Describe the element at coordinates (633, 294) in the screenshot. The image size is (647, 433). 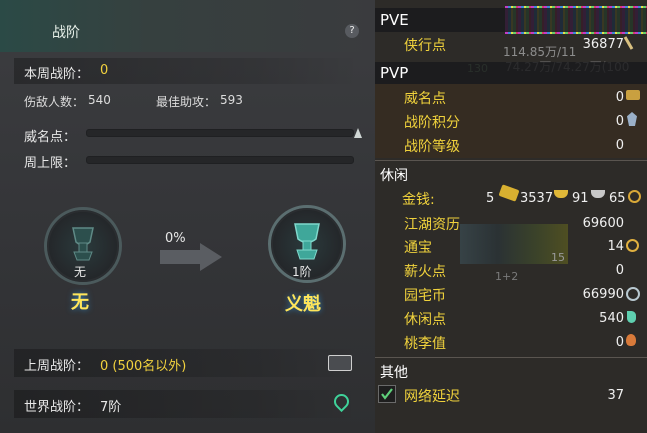
I see `house-coin-icon` at that location.